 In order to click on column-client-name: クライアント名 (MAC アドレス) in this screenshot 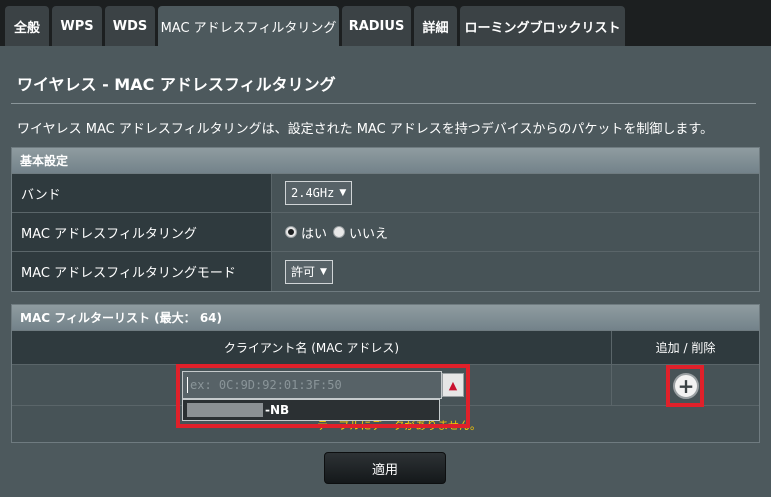, I will do `click(312, 347)`.